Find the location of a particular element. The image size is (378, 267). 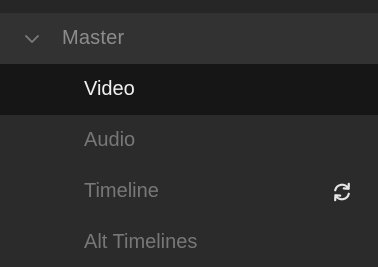

bin-item-label: Video is located at coordinates (109, 89).